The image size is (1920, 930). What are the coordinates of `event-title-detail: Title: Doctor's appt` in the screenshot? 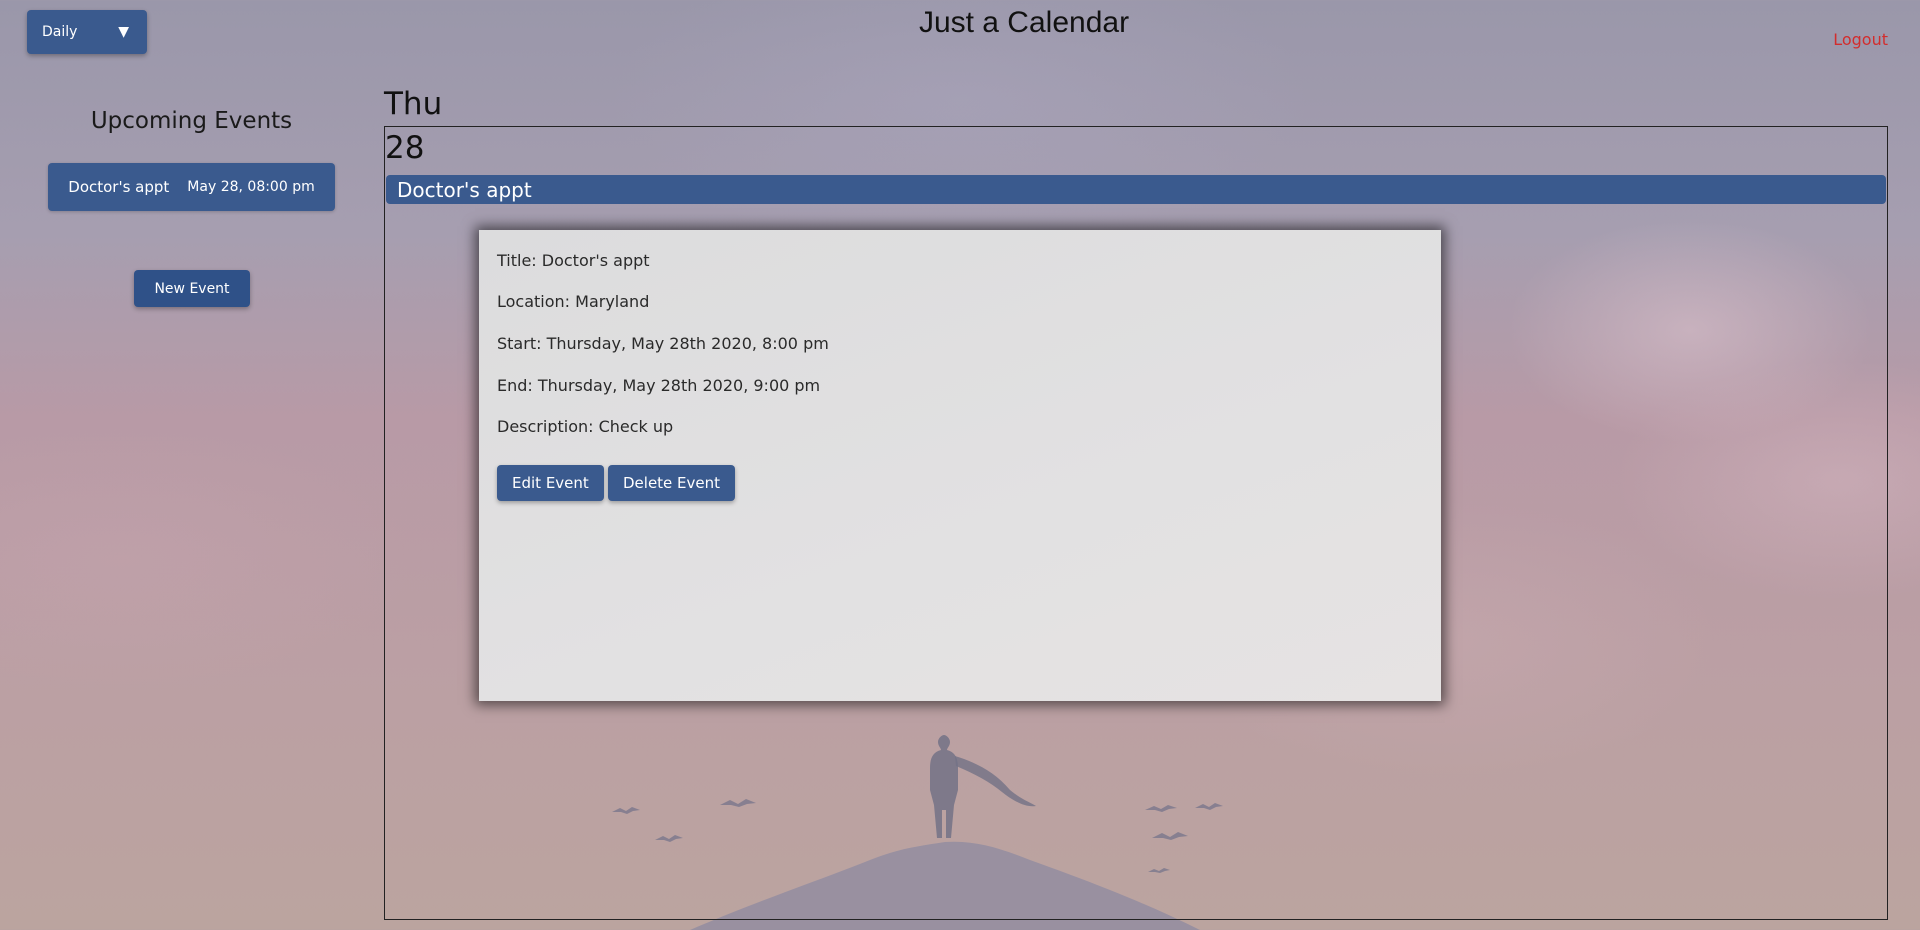 It's located at (573, 260).